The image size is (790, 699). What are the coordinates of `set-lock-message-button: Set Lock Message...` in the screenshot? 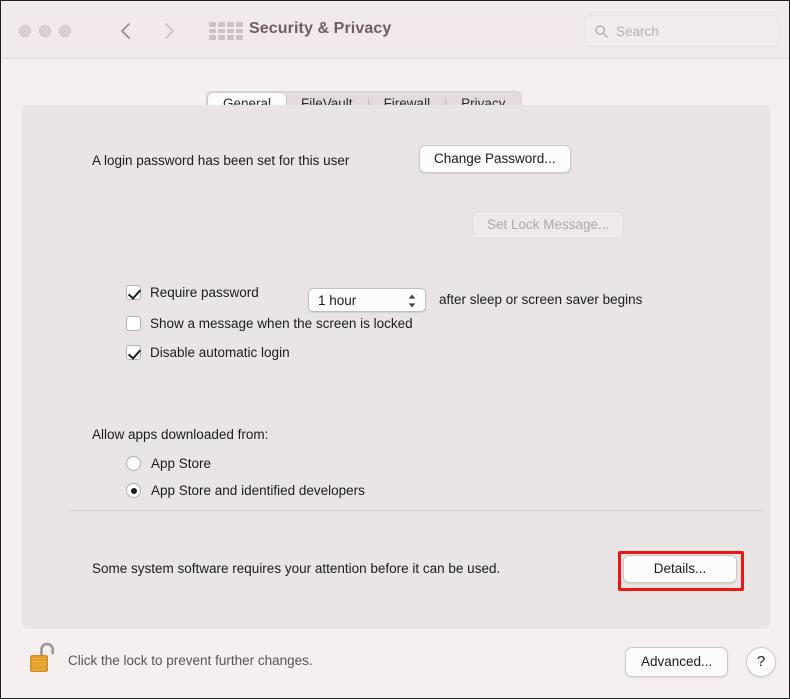 It's located at (548, 225).